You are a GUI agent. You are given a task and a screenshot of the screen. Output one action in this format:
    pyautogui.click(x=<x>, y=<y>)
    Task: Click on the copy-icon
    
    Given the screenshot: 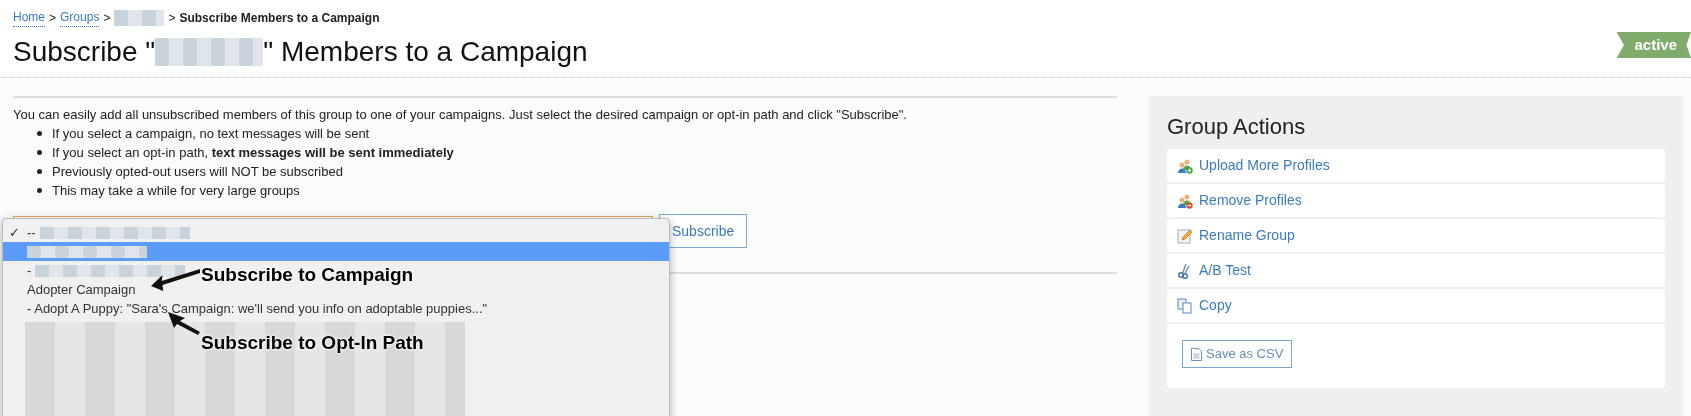 What is the action you would take?
    pyautogui.click(x=1185, y=305)
    